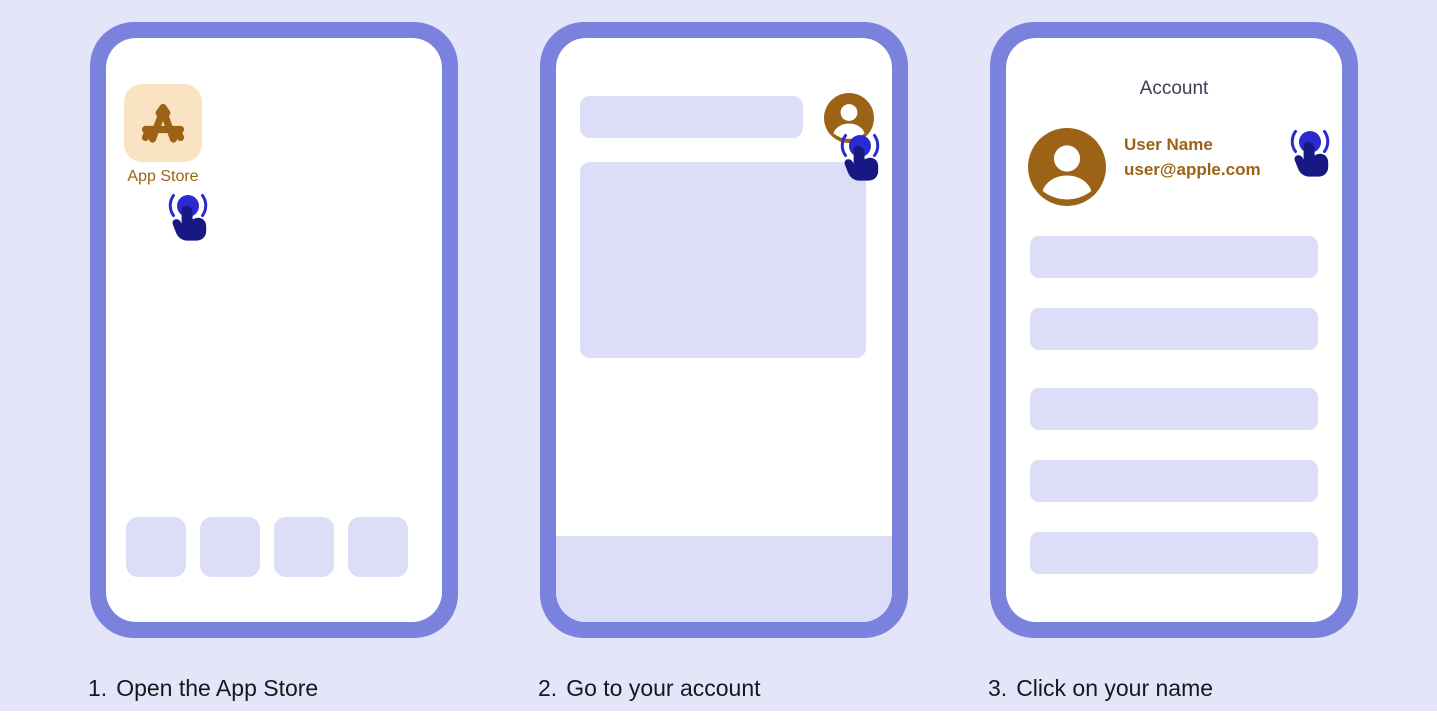  Describe the element at coordinates (663, 688) in the screenshot. I see `step-caption-text: Go to your account` at that location.